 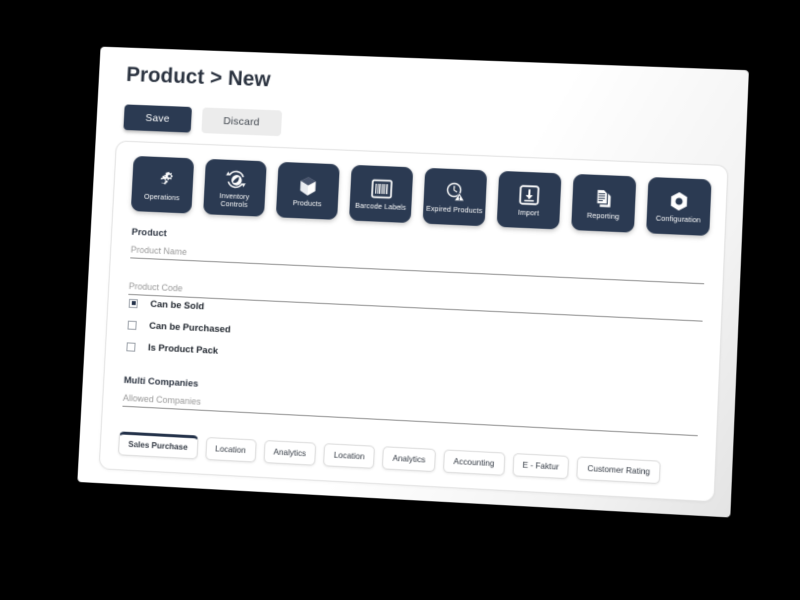 What do you see at coordinates (603, 215) in the screenshot?
I see `tile-label: Reporting` at bounding box center [603, 215].